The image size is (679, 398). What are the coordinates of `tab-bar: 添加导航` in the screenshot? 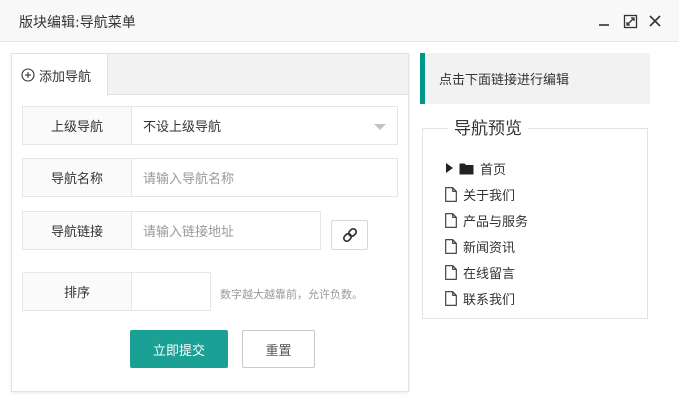 It's located at (210, 75).